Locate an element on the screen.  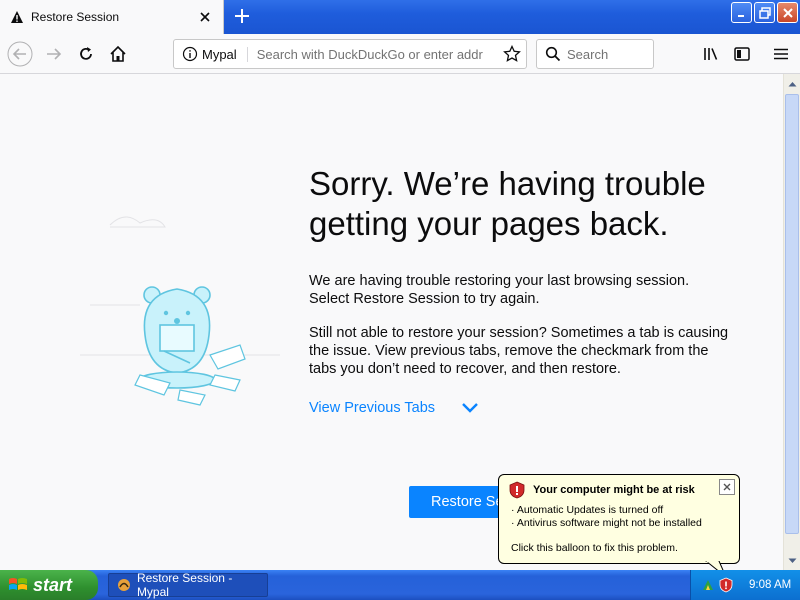
view-previous-tabs-link: View Previous Tabs is located at coordinates (394, 408).